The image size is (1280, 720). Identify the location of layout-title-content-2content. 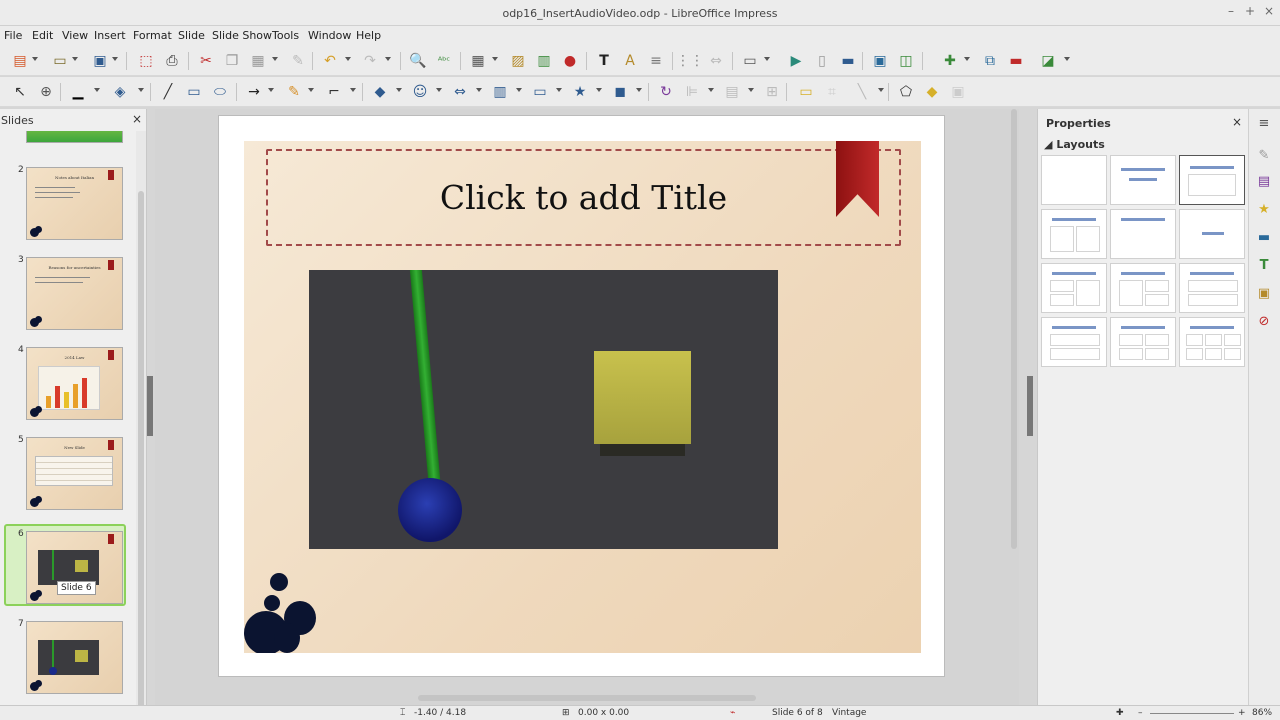
(1143, 288).